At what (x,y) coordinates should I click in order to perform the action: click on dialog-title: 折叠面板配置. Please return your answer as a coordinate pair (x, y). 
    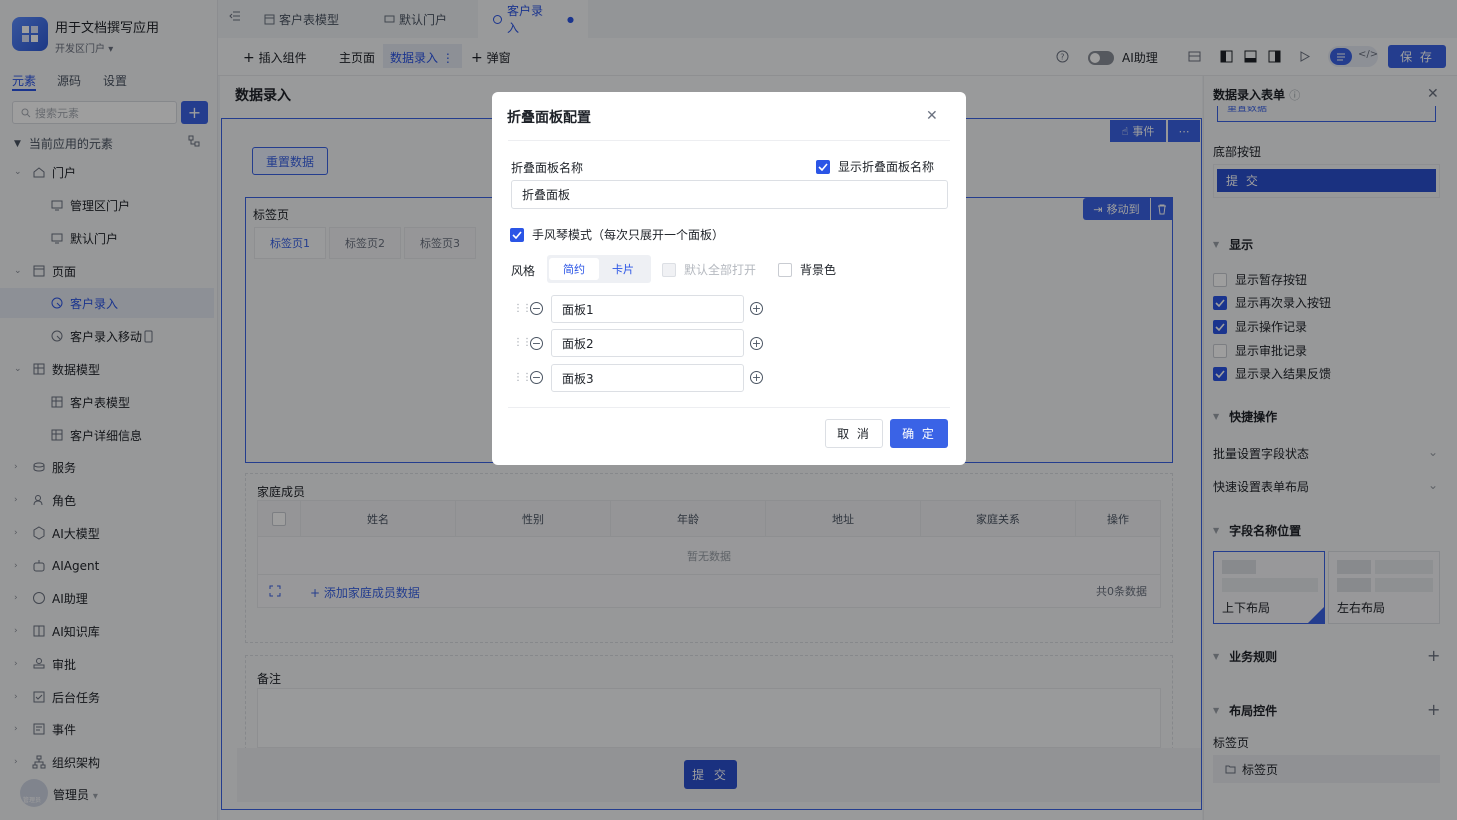
    Looking at the image, I should click on (549, 118).